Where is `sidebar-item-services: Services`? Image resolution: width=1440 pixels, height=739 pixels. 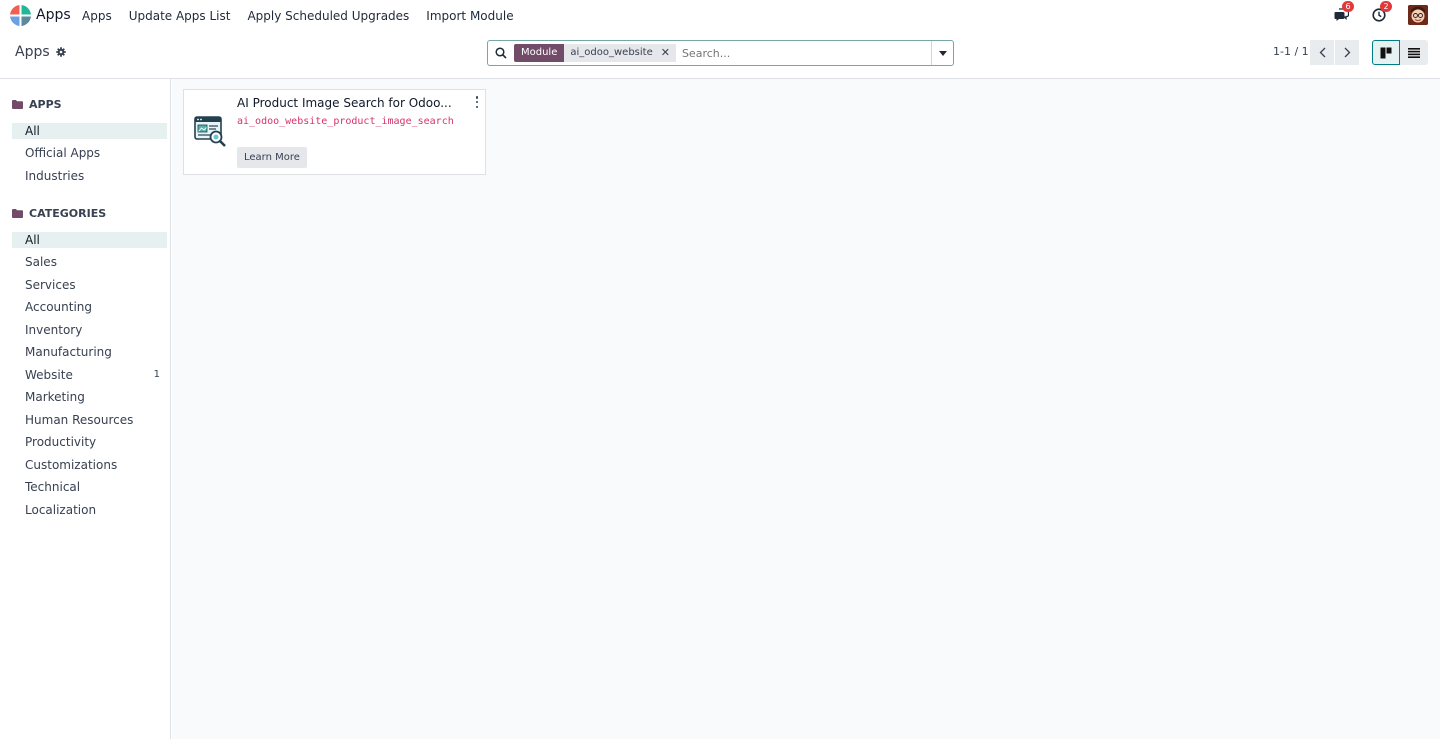
sidebar-item-services: Services is located at coordinates (89, 285).